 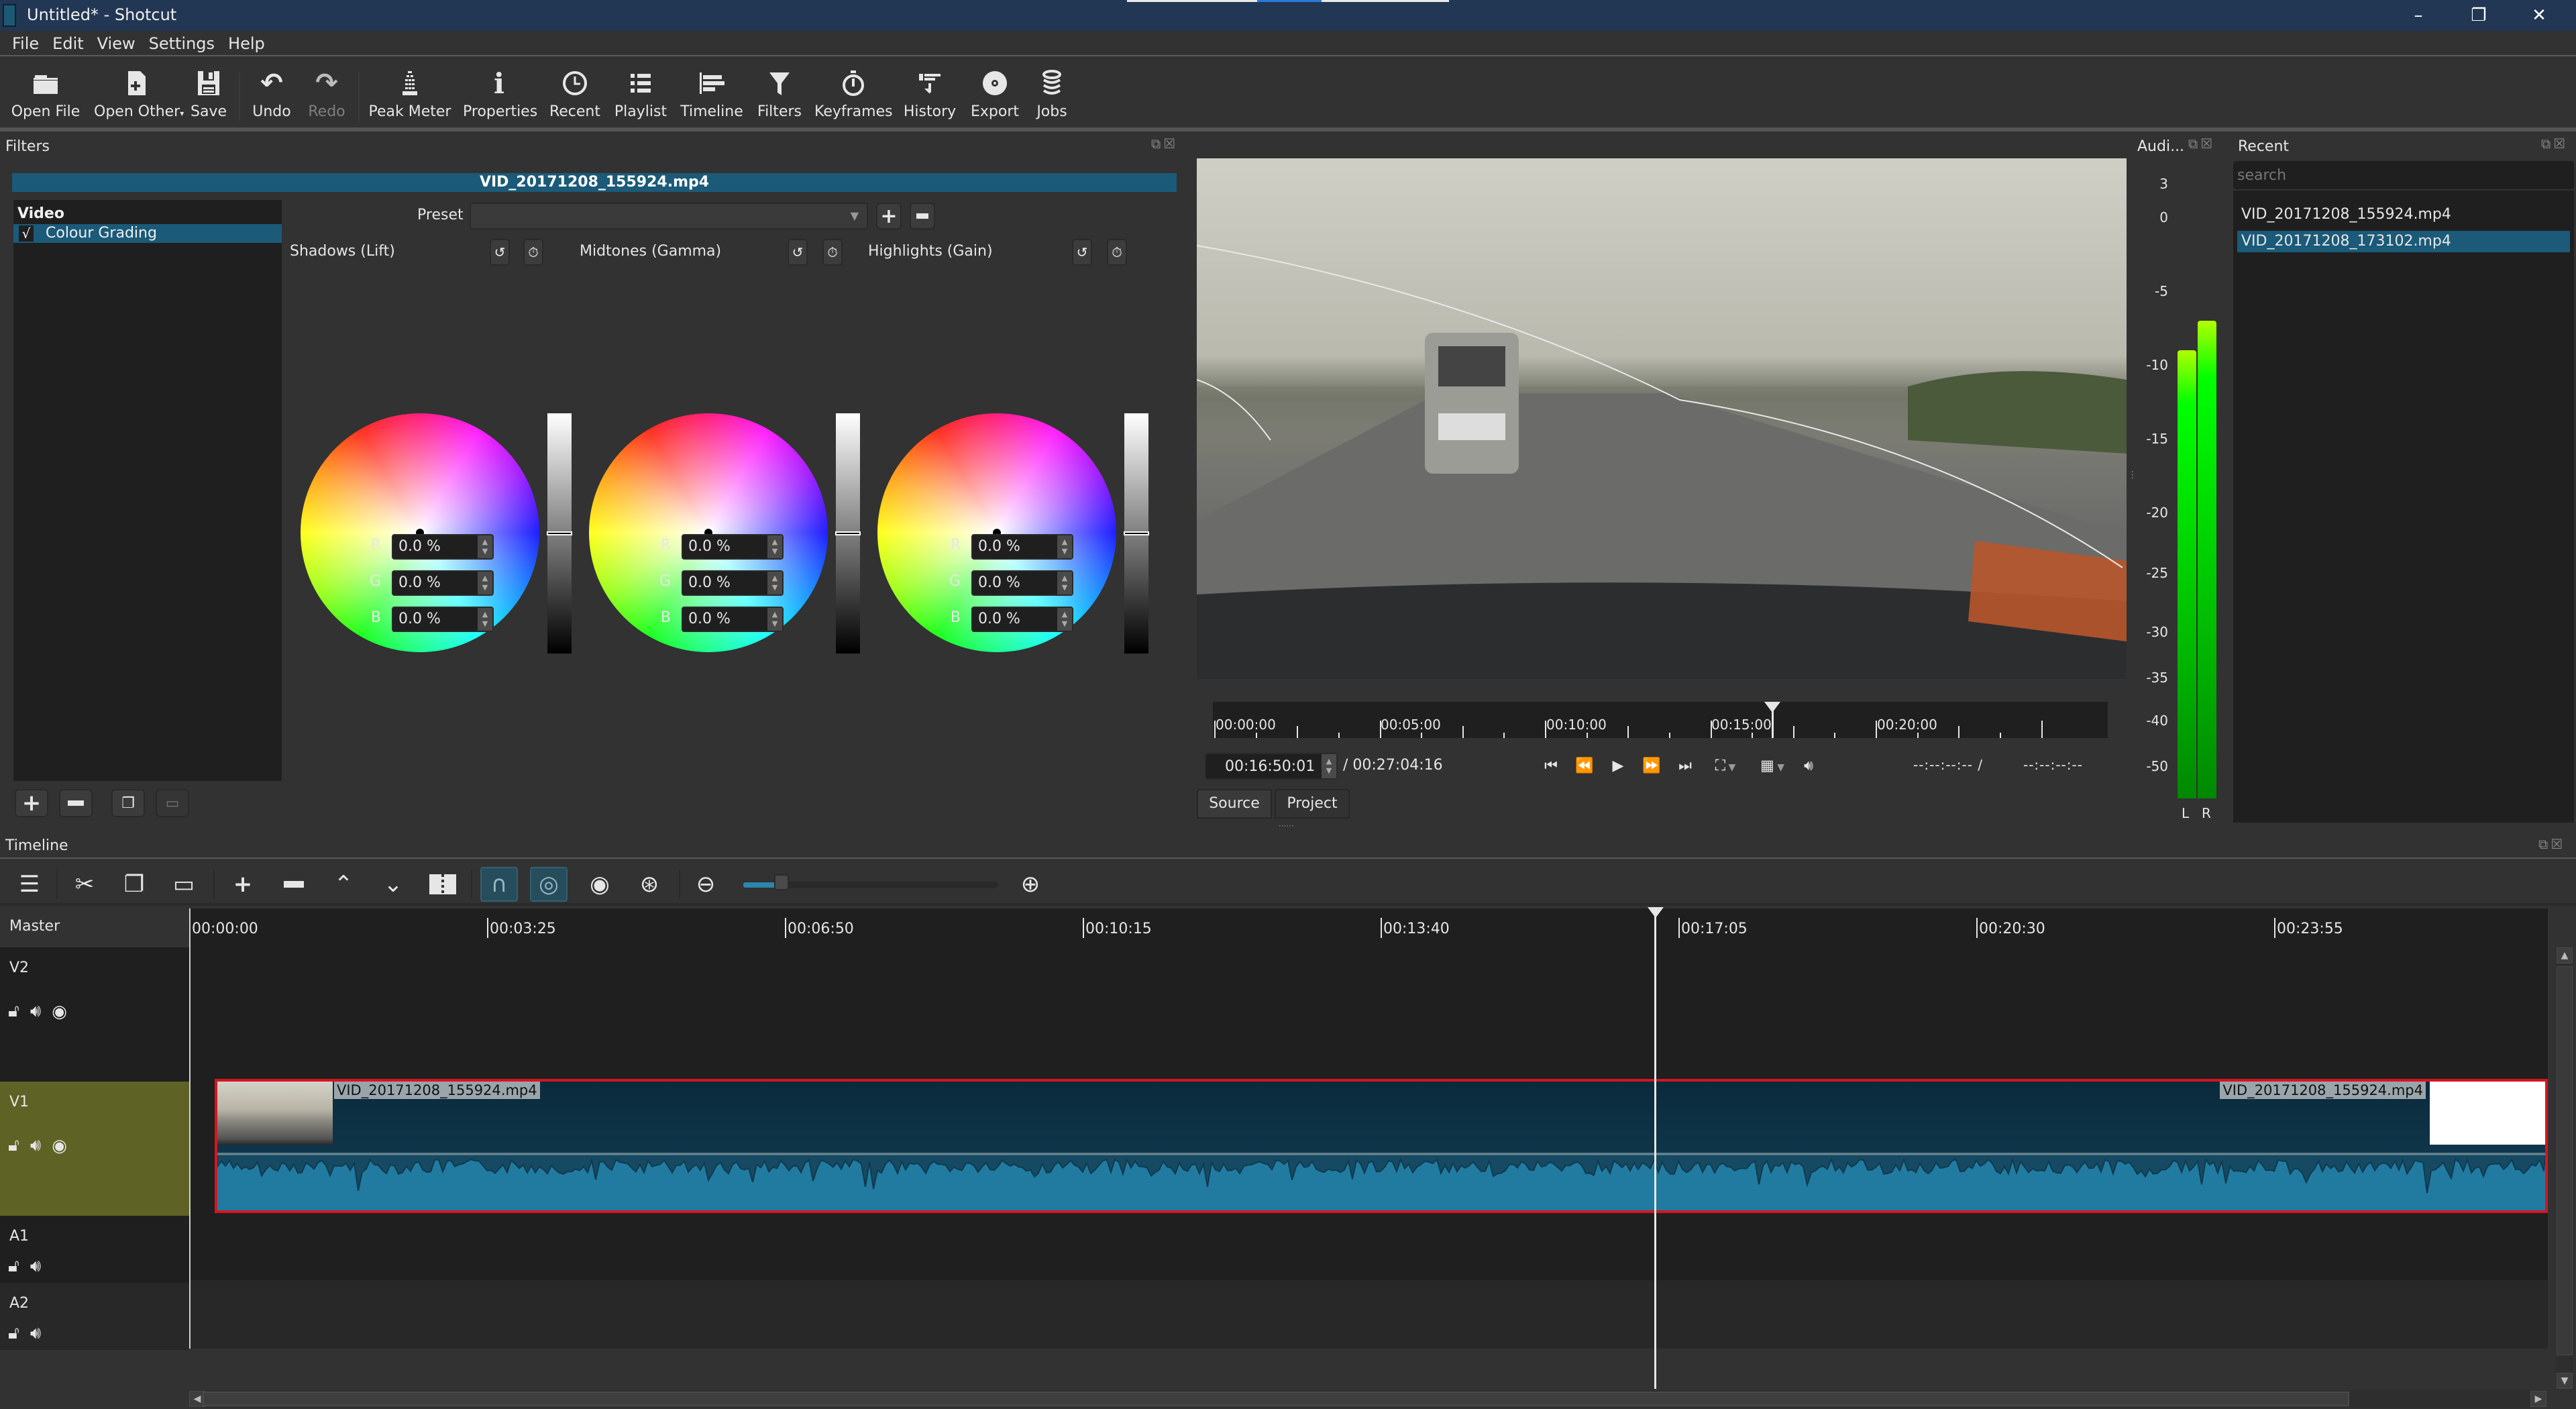 I want to click on timeline-button: Timeline, so click(x=712, y=96).